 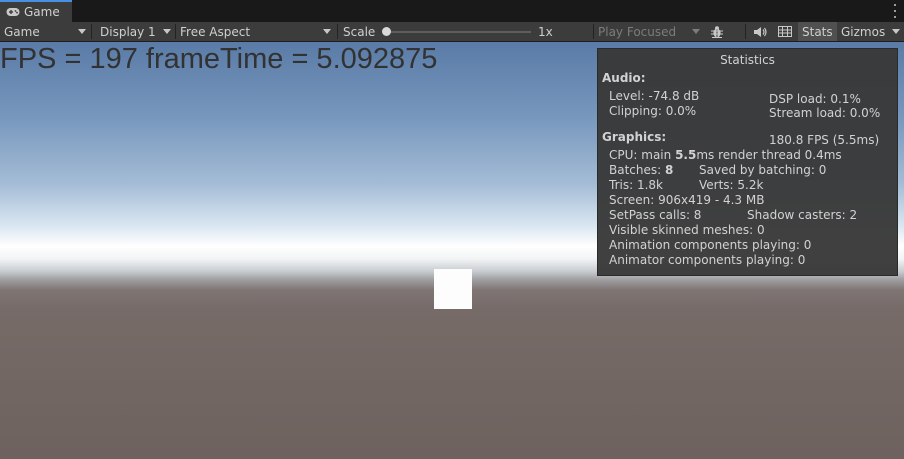 I want to click on tab-game-label: Game, so click(x=42, y=12).